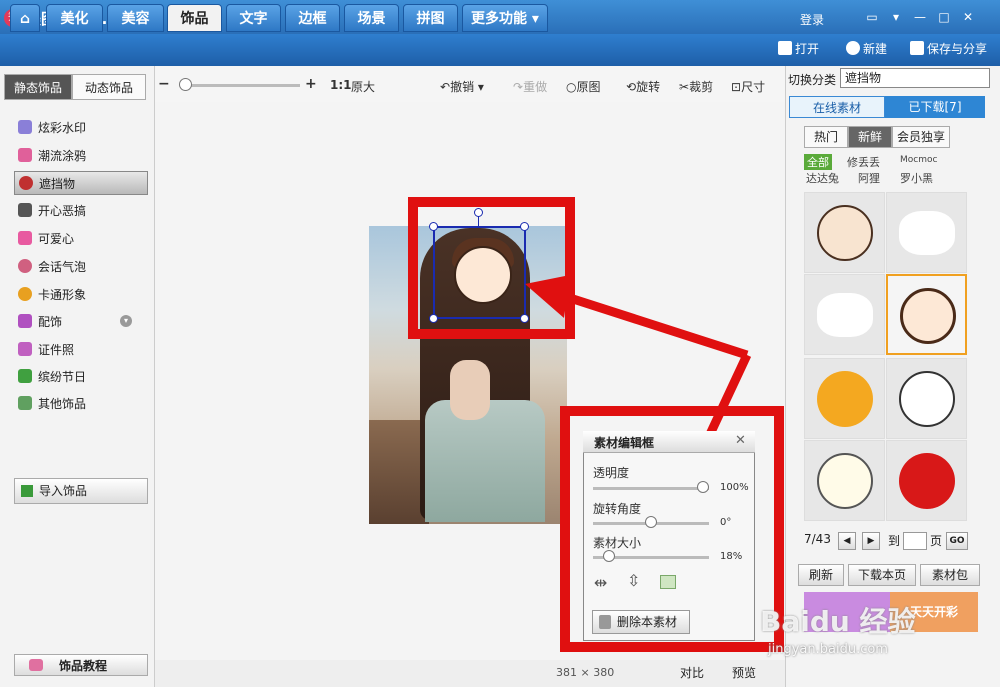  Describe the element at coordinates (882, 575) in the screenshot. I see `download-page-button: 下载本页` at that location.